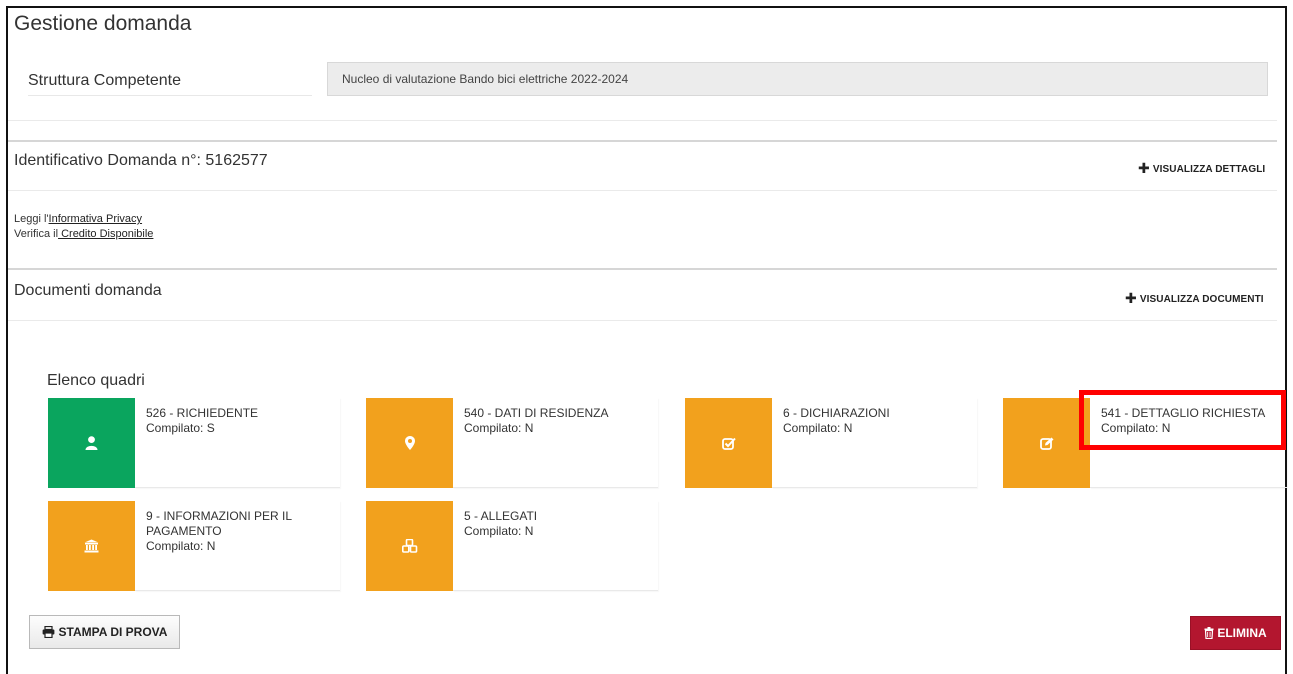  What do you see at coordinates (241, 421) in the screenshot?
I see `quadro-name: 526 - RICHIEDENTE Compilato: S` at bounding box center [241, 421].